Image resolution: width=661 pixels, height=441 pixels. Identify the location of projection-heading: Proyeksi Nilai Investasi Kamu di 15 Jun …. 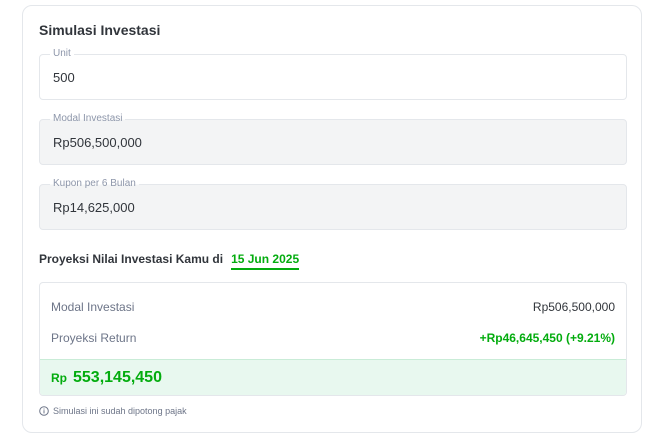
(169, 261).